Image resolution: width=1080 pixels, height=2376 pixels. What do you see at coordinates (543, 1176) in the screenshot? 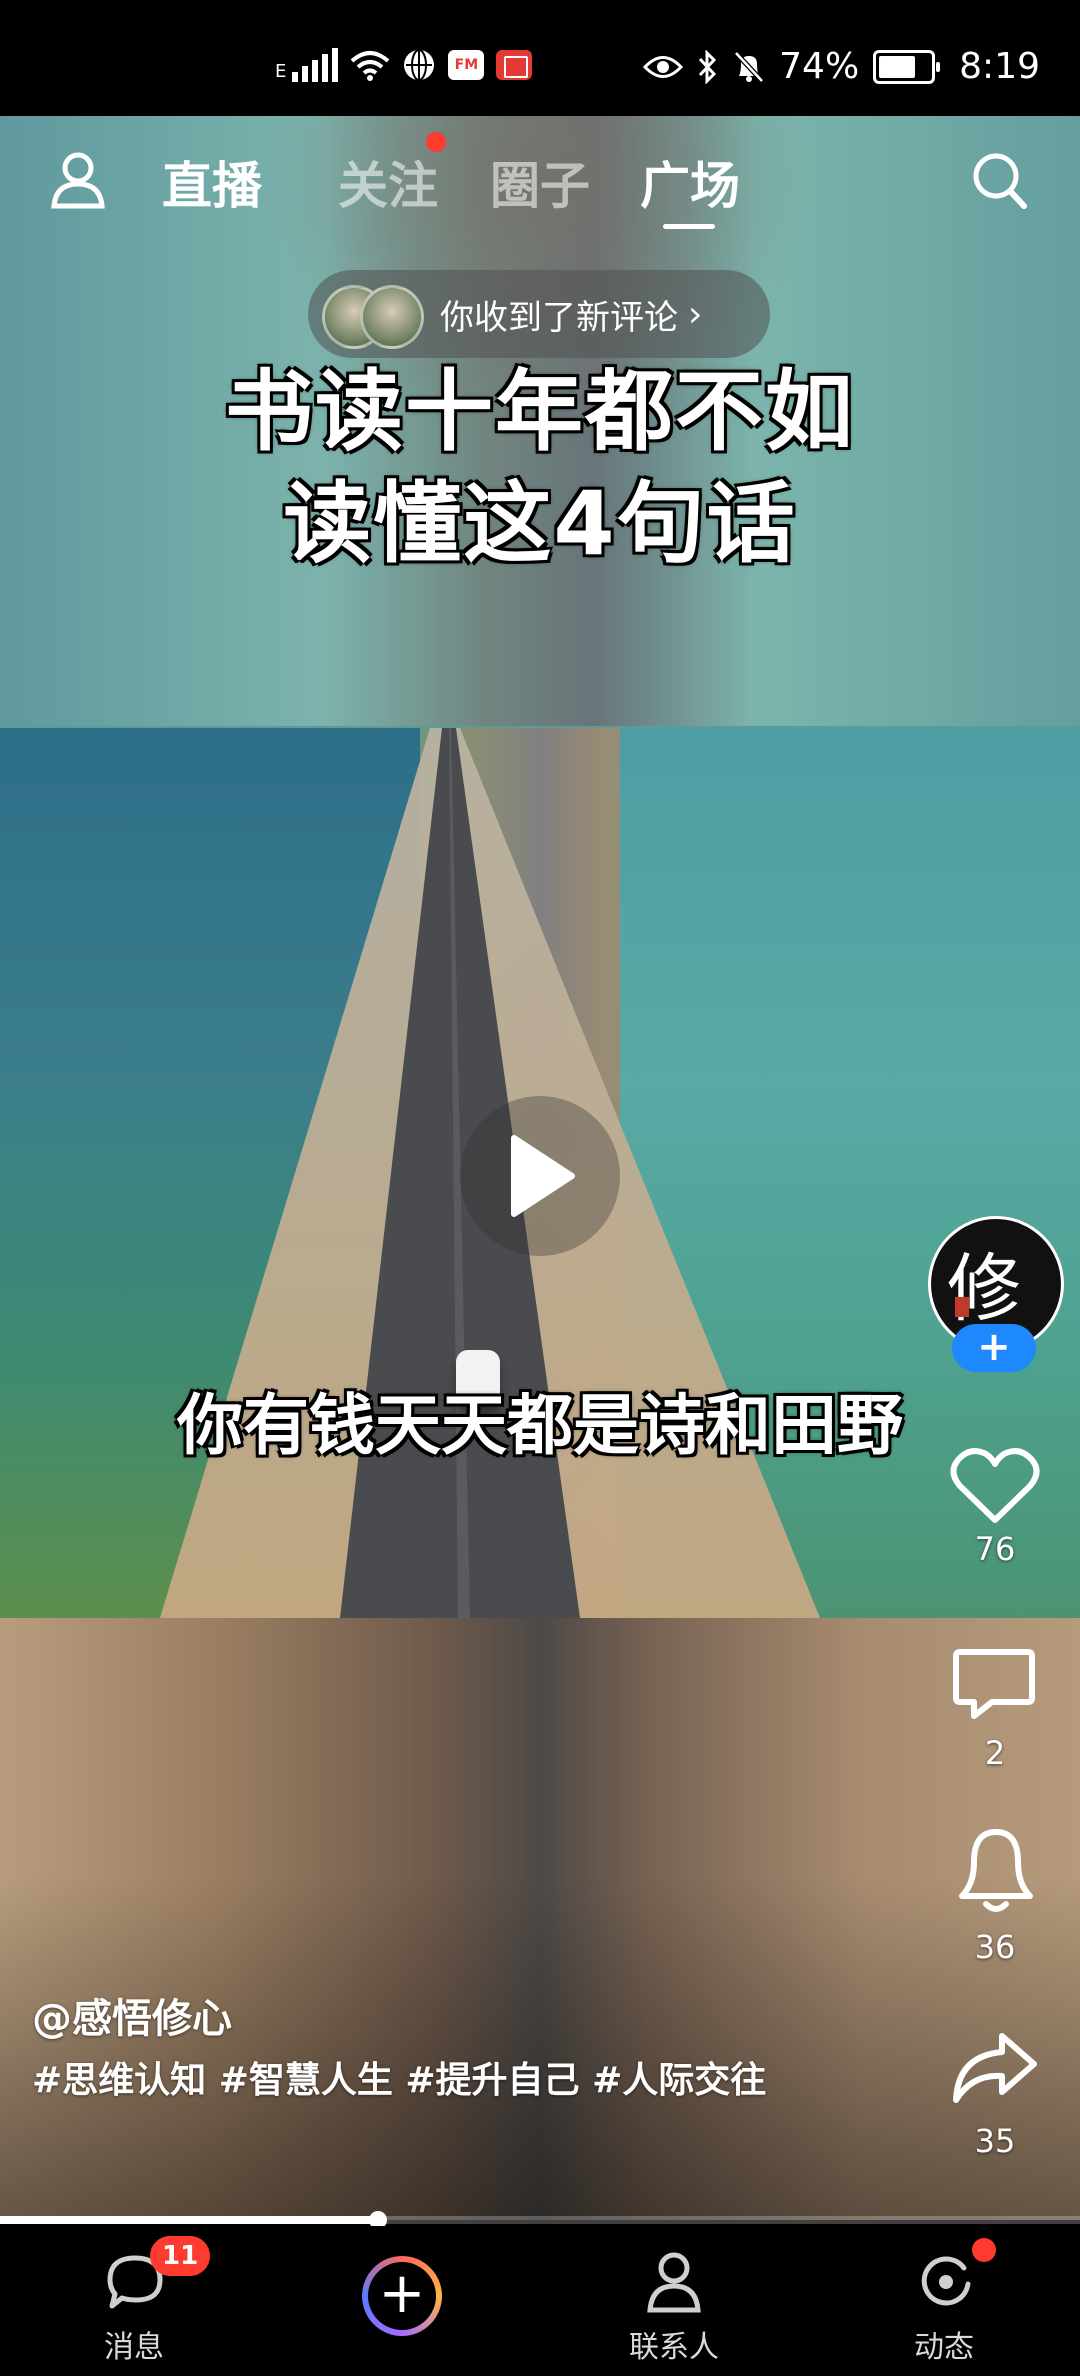
I see `play-icon` at bounding box center [543, 1176].